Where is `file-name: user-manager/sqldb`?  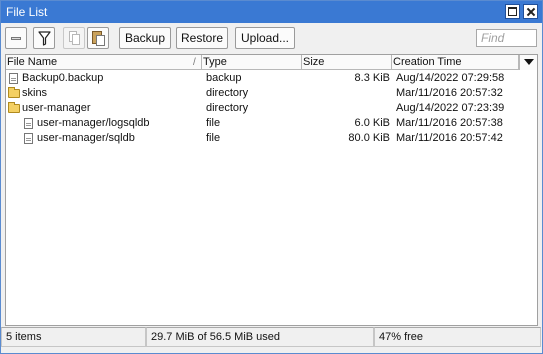
file-name: user-manager/sqldb is located at coordinates (86, 138).